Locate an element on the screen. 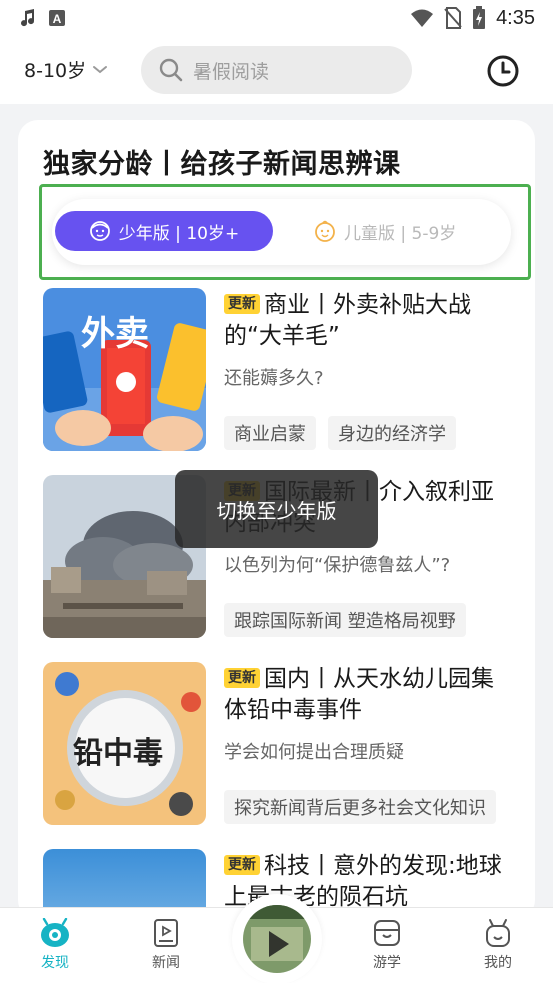 Image resolution: width=553 pixels, height=983 pixels. kids-version-label: 儿童版 | 5-9岁 is located at coordinates (400, 233).